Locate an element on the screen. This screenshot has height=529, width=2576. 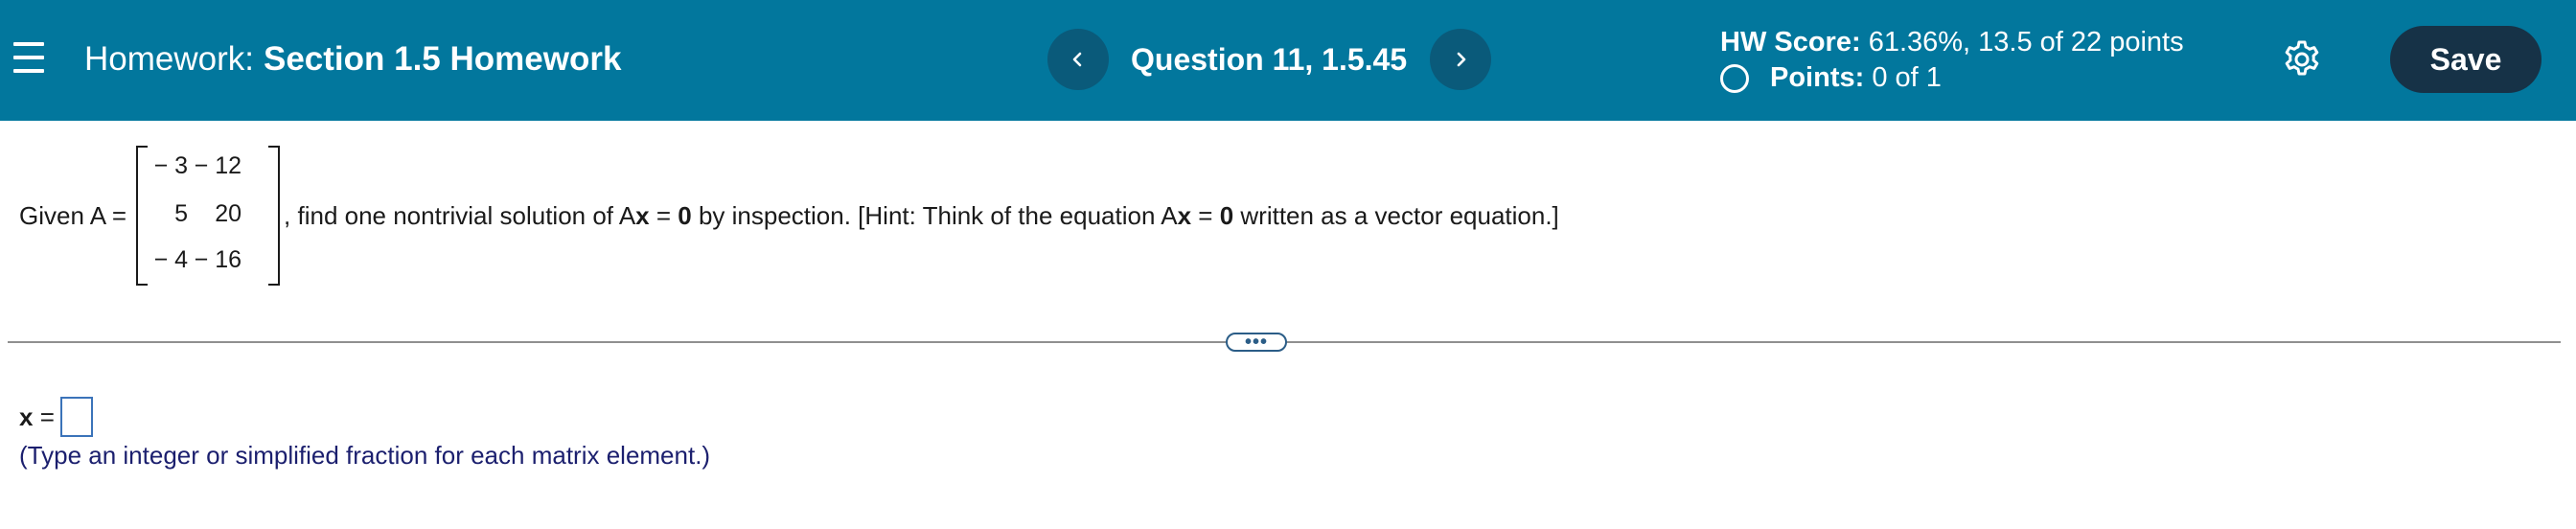
matrix-cell-2-2: 20 is located at coordinates (228, 213).